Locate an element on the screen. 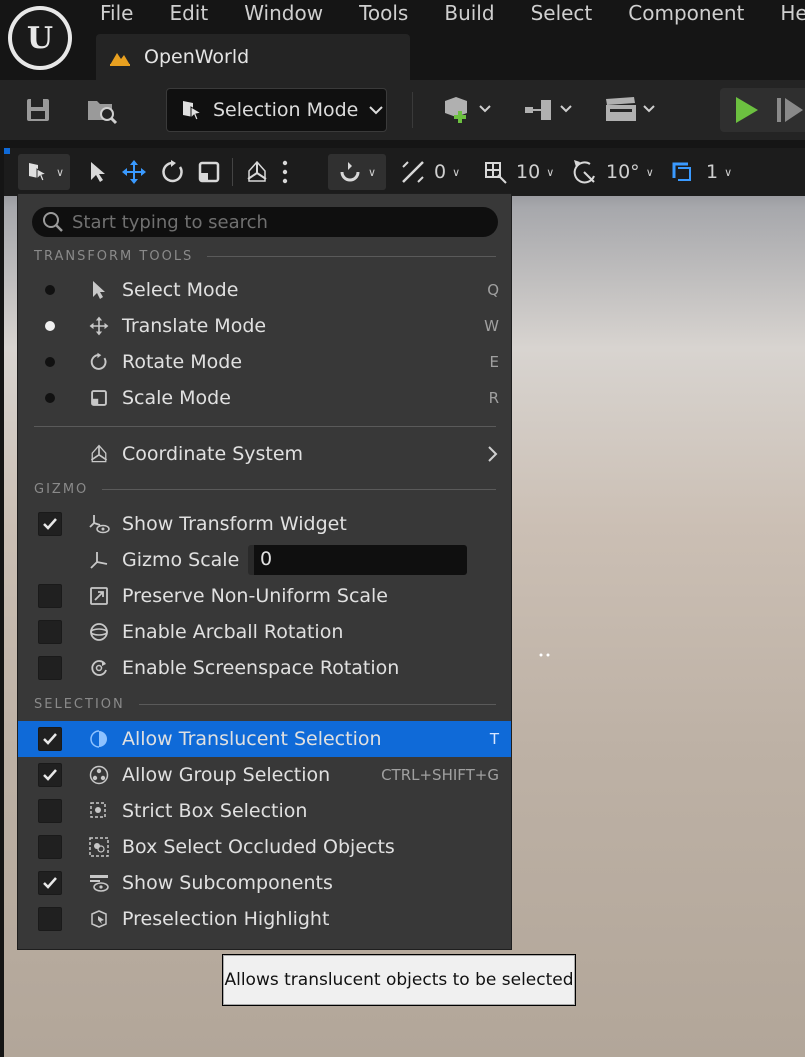 The width and height of the screenshot is (805, 1057). scale-tool-button is located at coordinates (209, 172).